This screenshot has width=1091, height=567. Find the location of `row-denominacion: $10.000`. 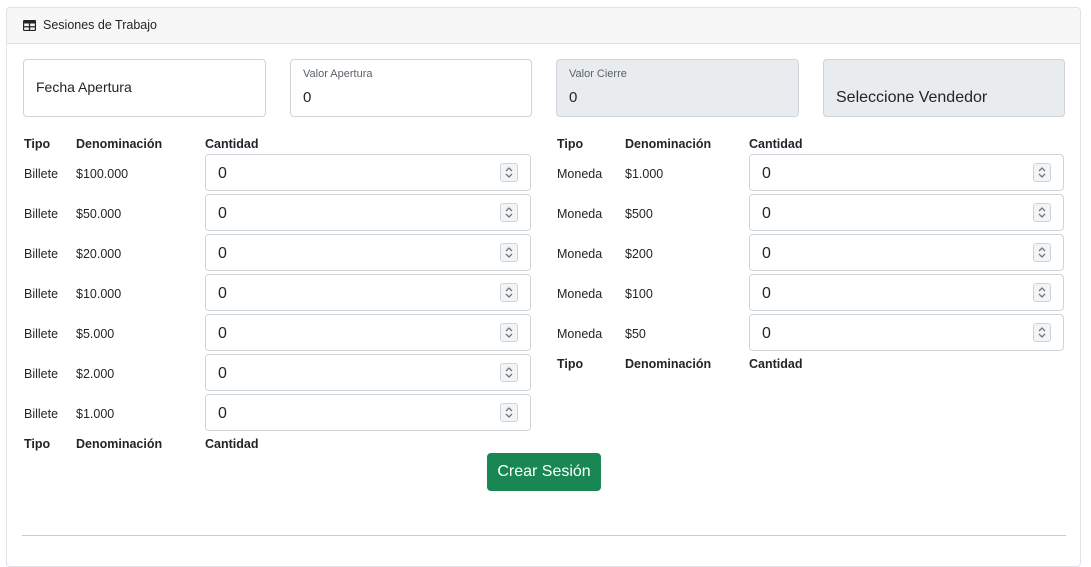

row-denominacion: $10.000 is located at coordinates (99, 294).